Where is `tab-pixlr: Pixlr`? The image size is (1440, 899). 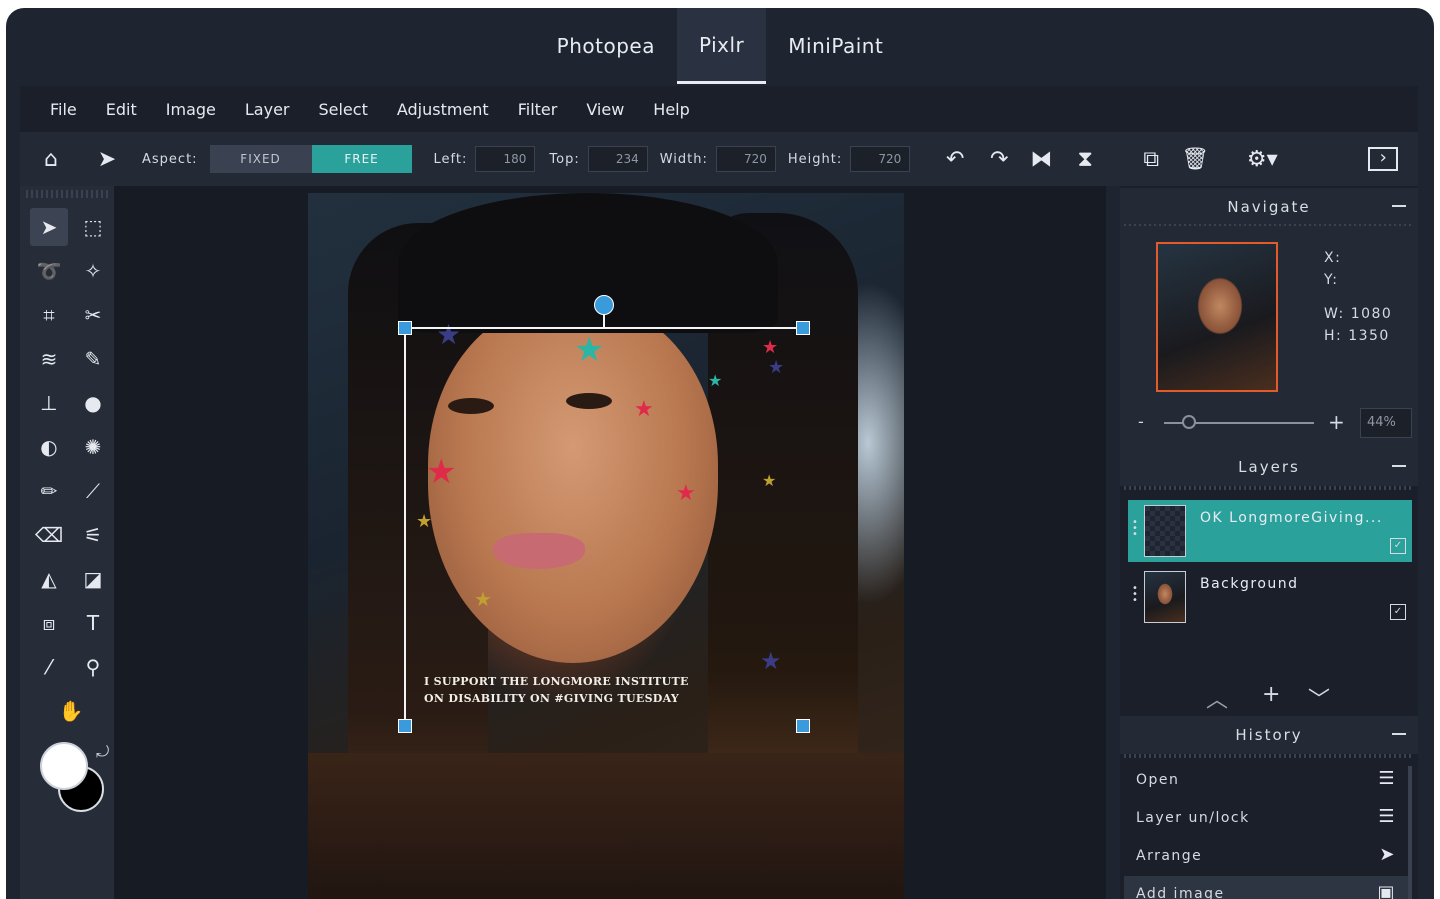
tab-pixlr: Pixlr is located at coordinates (721, 46).